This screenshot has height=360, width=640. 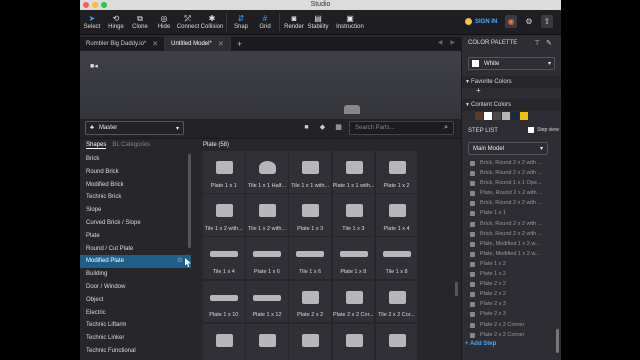 I want to click on grid-view-icon: ▦, so click(x=338, y=127).